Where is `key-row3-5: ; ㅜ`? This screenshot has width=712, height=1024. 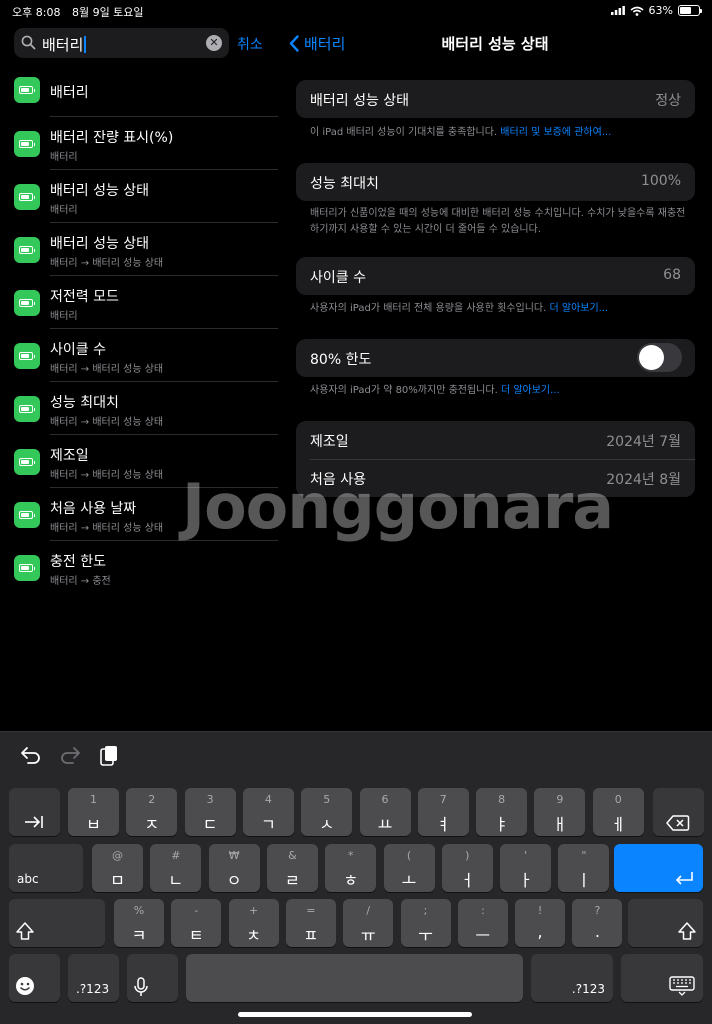
key-row3-5: ; ㅜ is located at coordinates (425, 923).